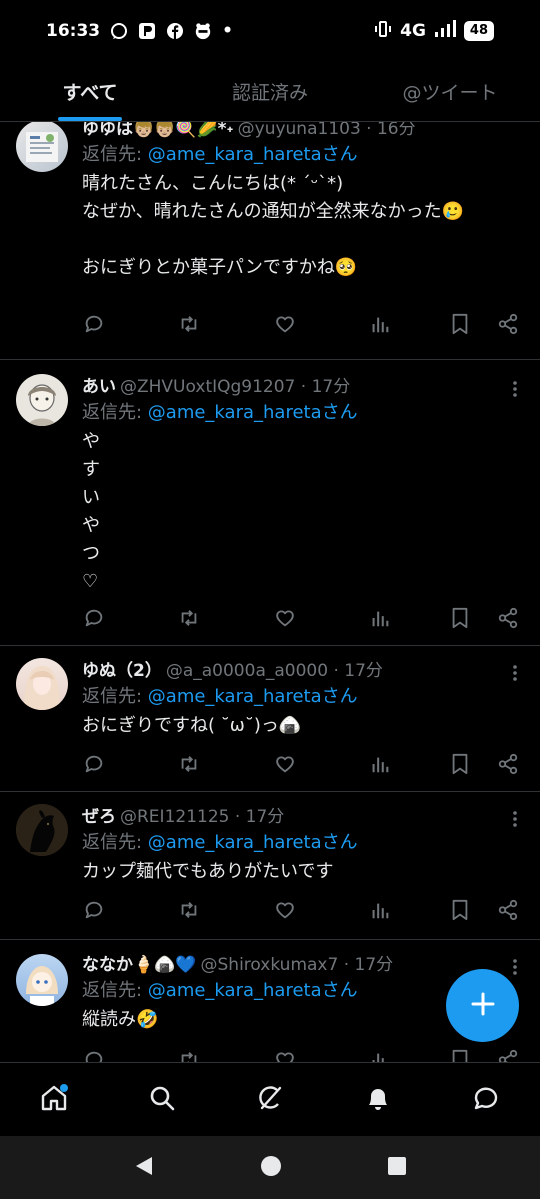 This screenshot has width=540, height=1199. I want to click on tab-mentions: @ツイート, so click(450, 91).